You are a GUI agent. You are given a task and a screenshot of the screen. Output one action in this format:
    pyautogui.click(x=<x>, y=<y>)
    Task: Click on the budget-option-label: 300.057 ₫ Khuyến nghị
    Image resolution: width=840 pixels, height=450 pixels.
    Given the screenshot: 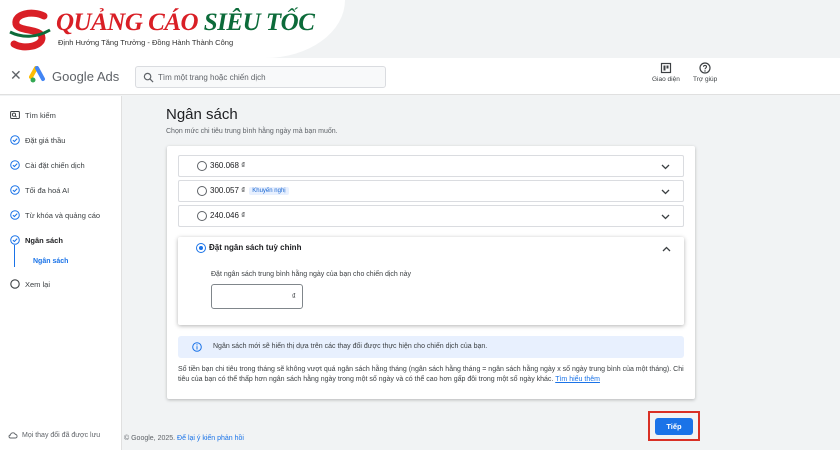 What is the action you would take?
    pyautogui.click(x=249, y=190)
    